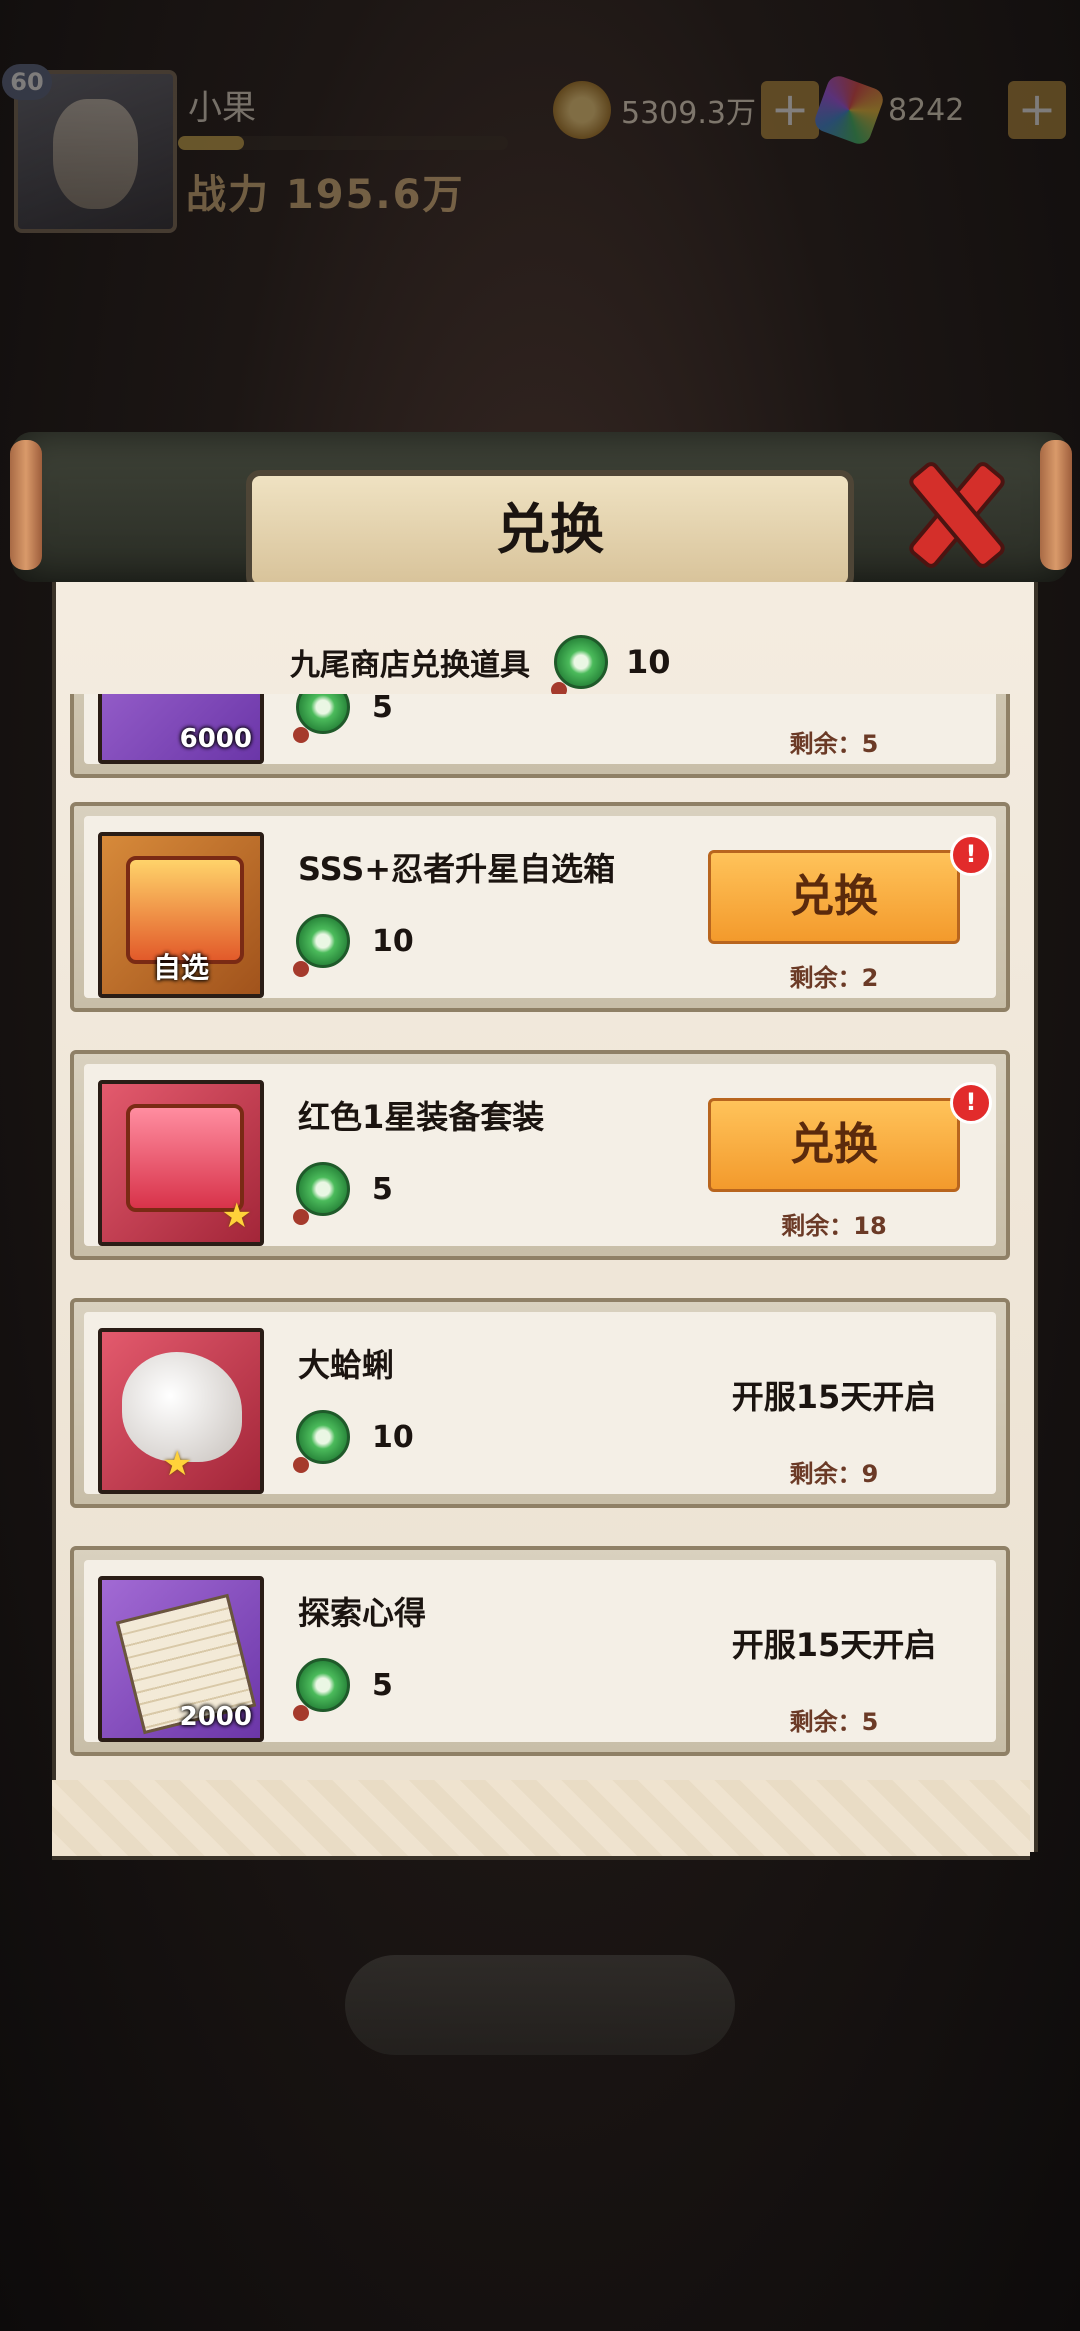 The image size is (1080, 2331). What do you see at coordinates (410, 665) in the screenshot?
I see `currency-label: 九尾商店兑换道具` at bounding box center [410, 665].